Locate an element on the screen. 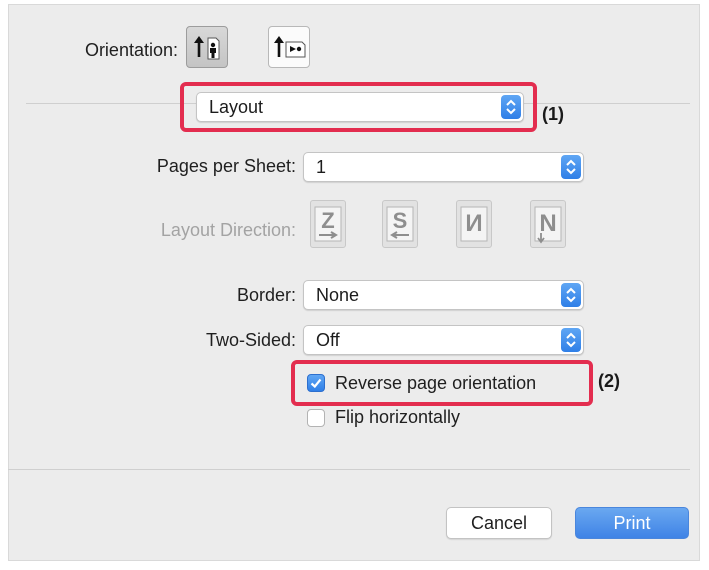 This screenshot has width=709, height=570. layout-direction-n-button: N is located at coordinates (548, 224).